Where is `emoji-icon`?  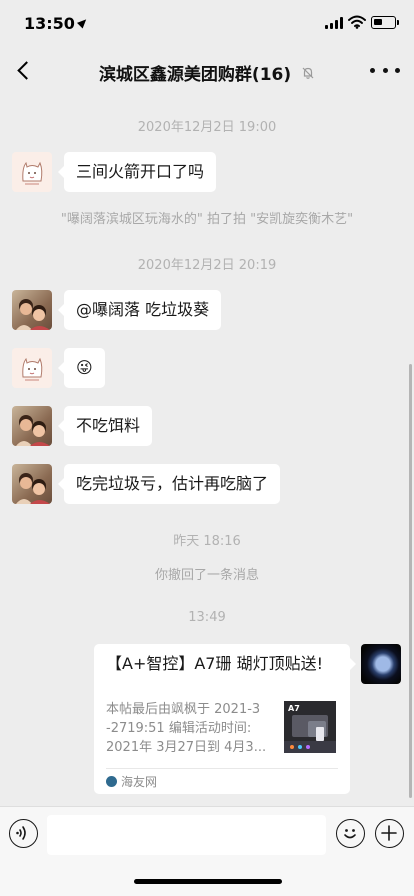 emoji-icon is located at coordinates (350, 834).